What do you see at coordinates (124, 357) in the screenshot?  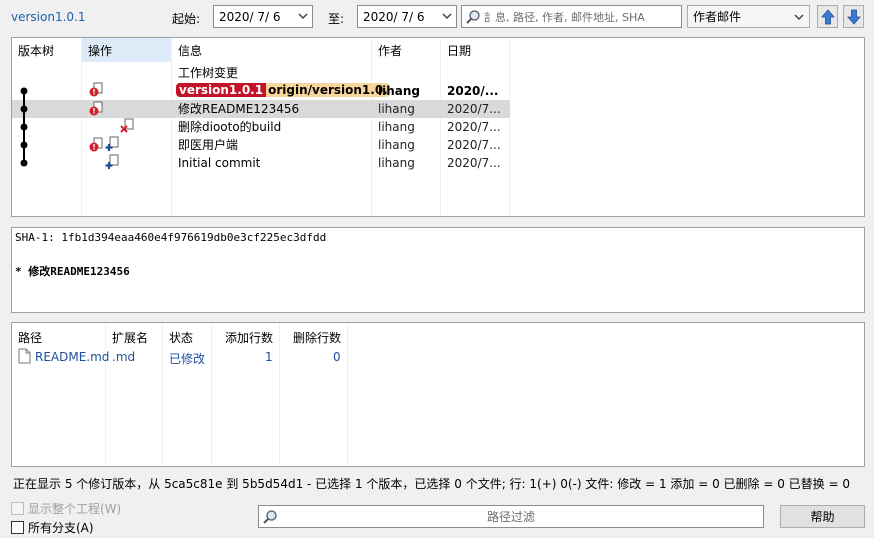 I see `file-extension: .md` at bounding box center [124, 357].